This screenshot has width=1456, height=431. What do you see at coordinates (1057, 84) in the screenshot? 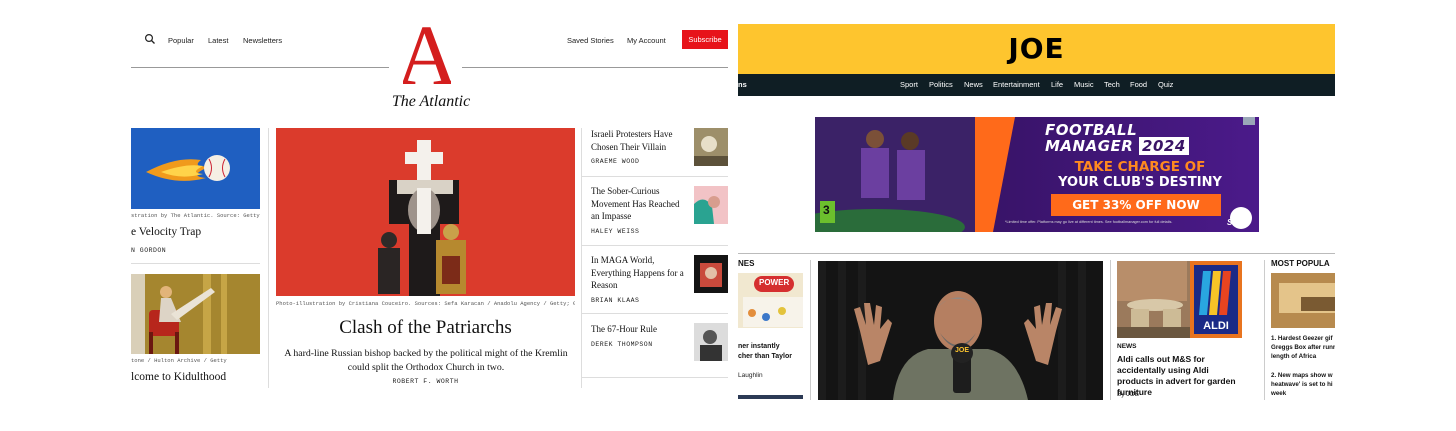
I see `nav-item-life: Life` at bounding box center [1057, 84].